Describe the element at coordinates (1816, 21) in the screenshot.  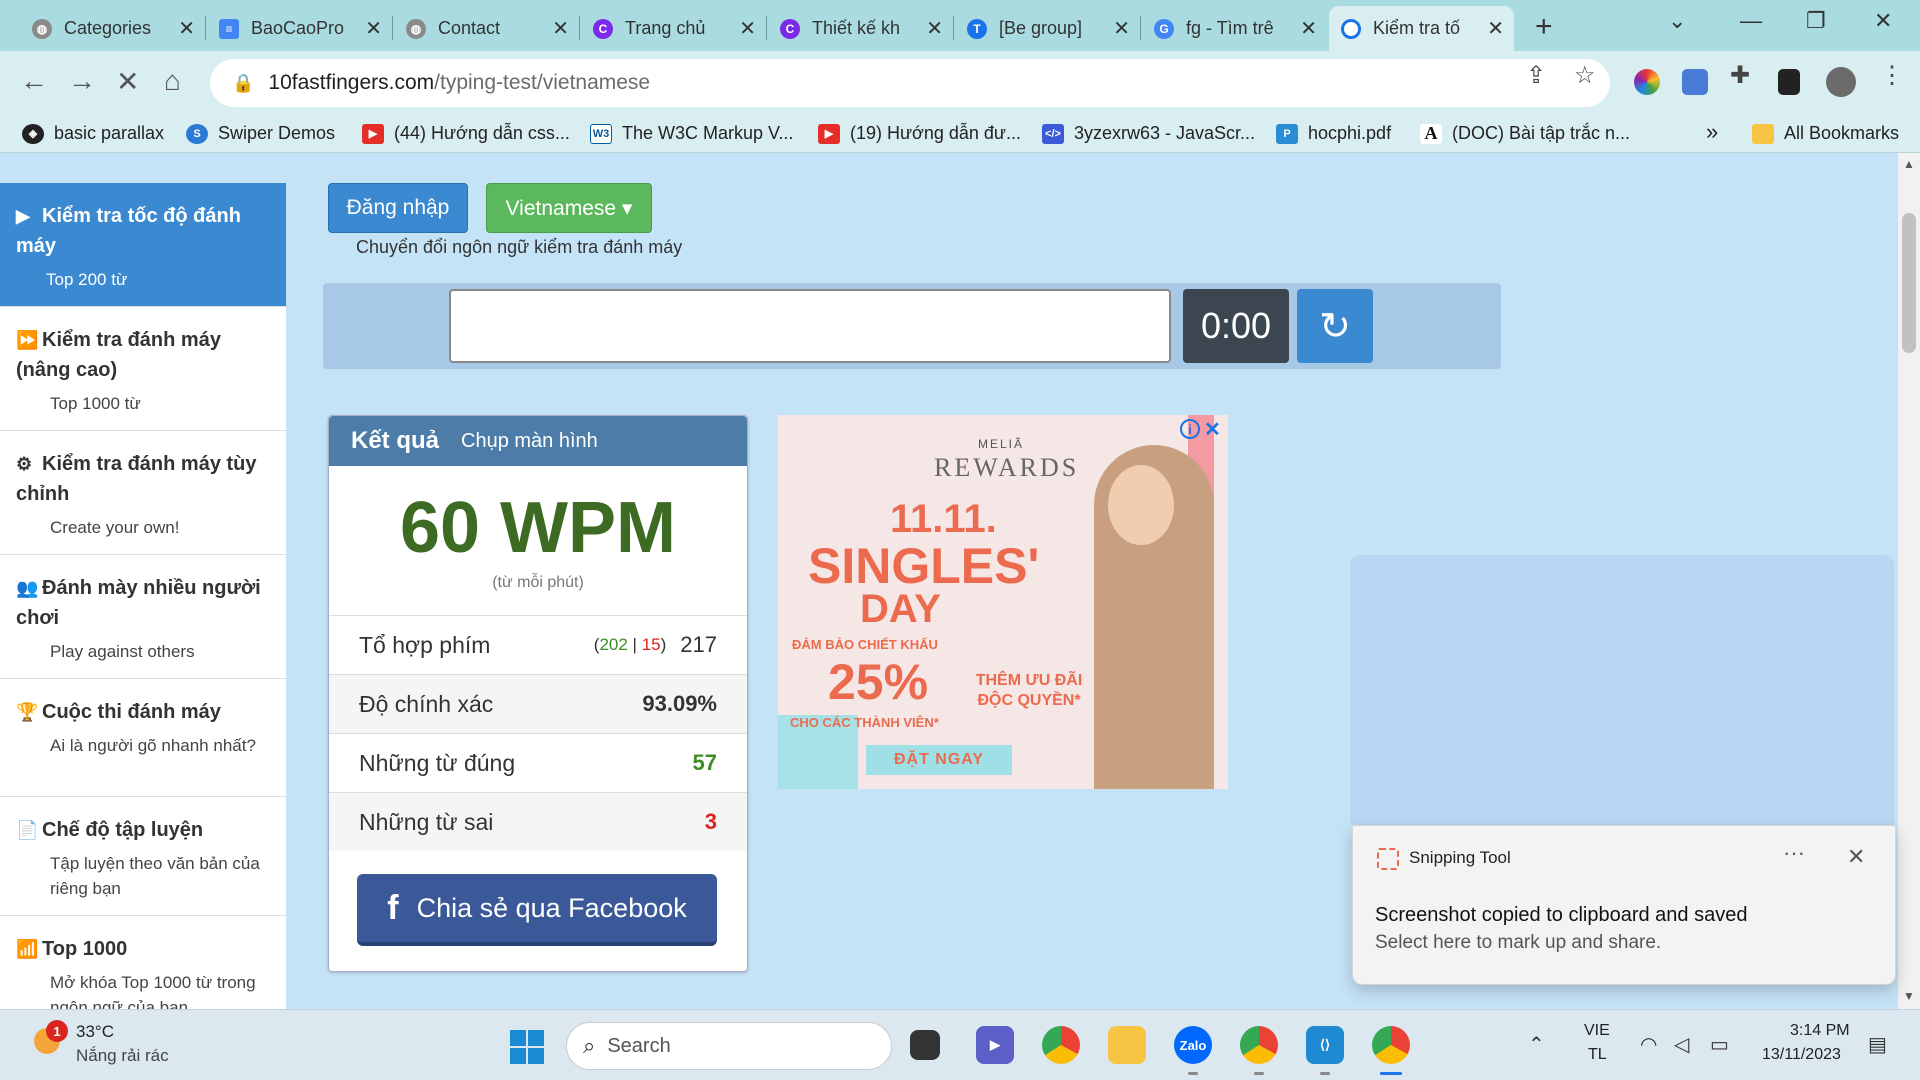
I see `restore-icon: ❐` at that location.